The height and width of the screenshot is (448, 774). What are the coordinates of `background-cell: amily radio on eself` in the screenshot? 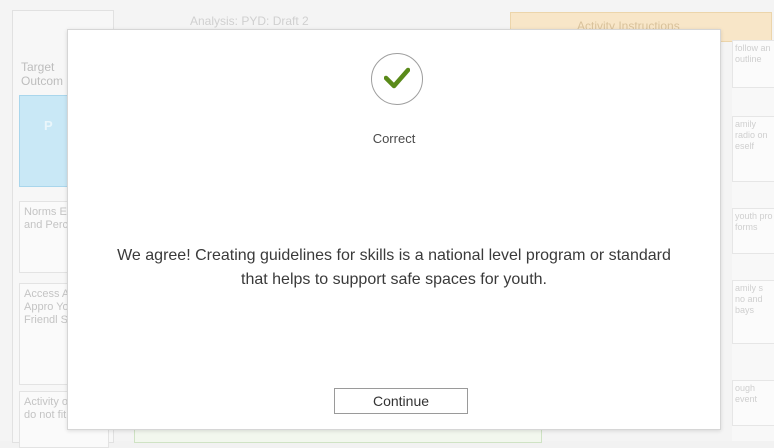 It's located at (753, 149).